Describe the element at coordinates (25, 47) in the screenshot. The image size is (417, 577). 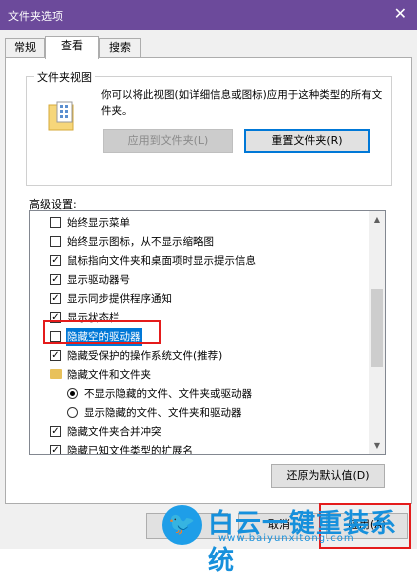
I see `tab-general: 常规` at that location.